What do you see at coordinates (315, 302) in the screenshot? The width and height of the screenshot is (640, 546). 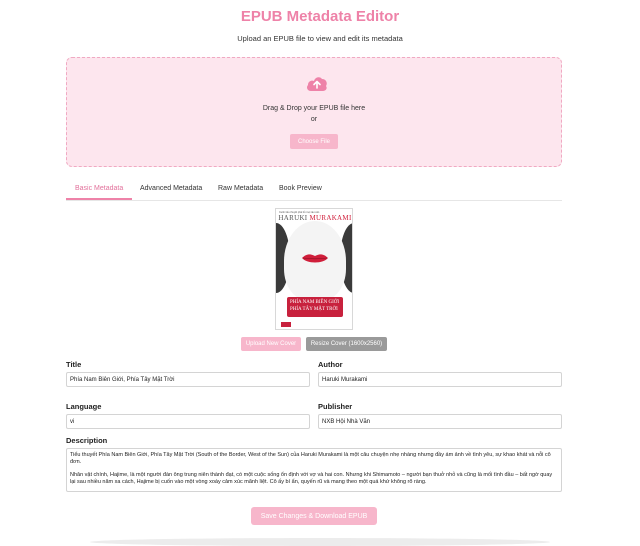 I see `cover-title-line-1: PHÍA NAM BIÊN GIỚI` at bounding box center [315, 302].